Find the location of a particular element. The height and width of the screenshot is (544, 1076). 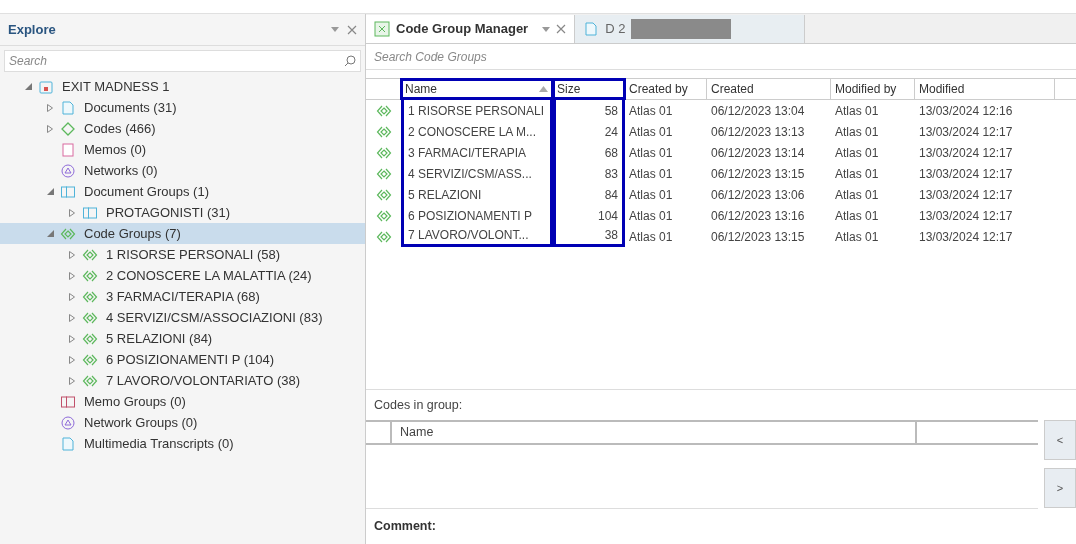

tab: Code Group Manager is located at coordinates (471, 29).